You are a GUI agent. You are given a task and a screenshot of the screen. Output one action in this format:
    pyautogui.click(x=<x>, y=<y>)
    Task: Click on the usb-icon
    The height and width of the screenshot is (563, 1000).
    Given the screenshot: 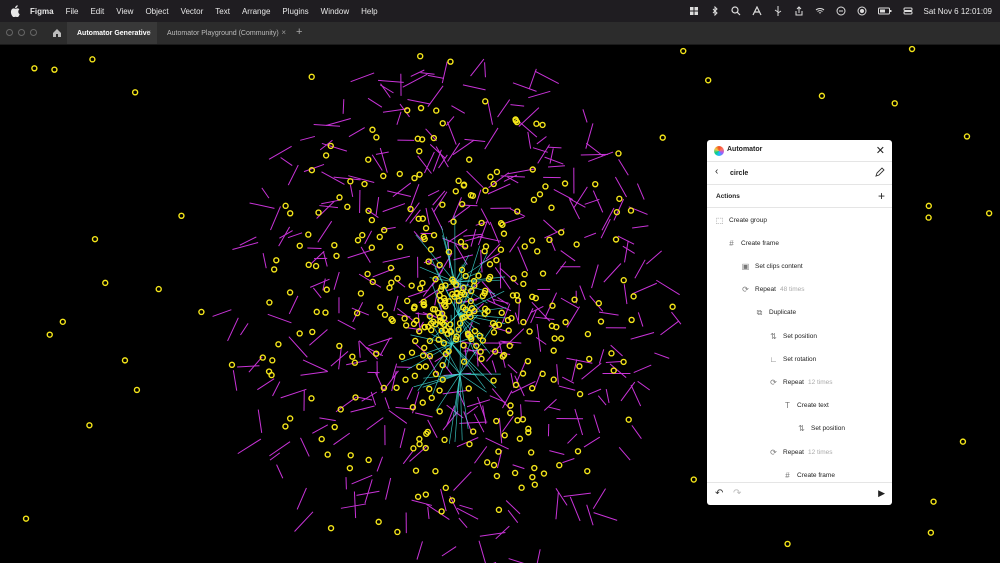 What is the action you would take?
    pyautogui.click(x=778, y=11)
    